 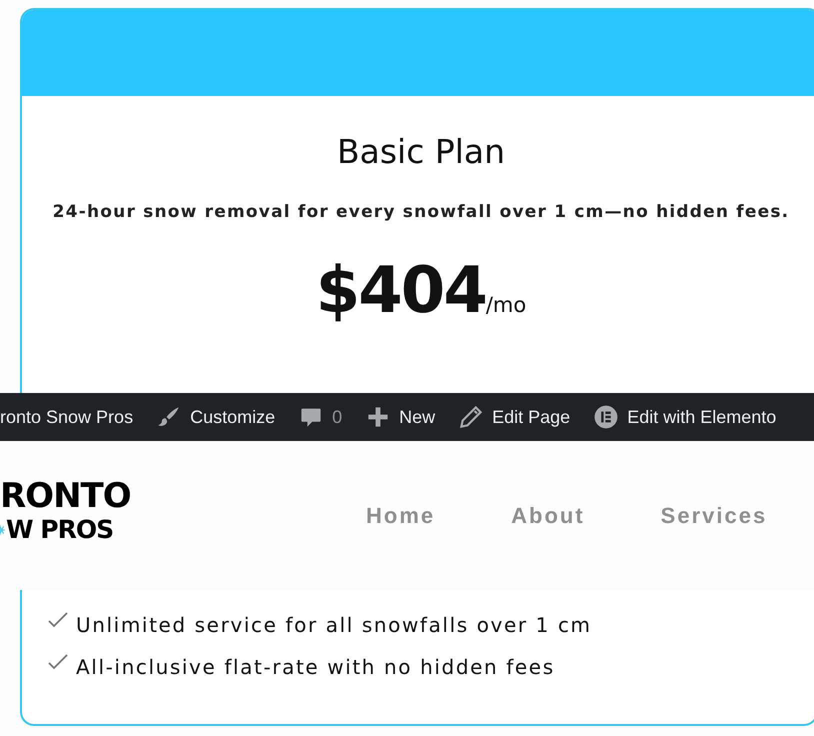 What do you see at coordinates (320, 417) in the screenshot?
I see `admin-bar-link: 0` at bounding box center [320, 417].